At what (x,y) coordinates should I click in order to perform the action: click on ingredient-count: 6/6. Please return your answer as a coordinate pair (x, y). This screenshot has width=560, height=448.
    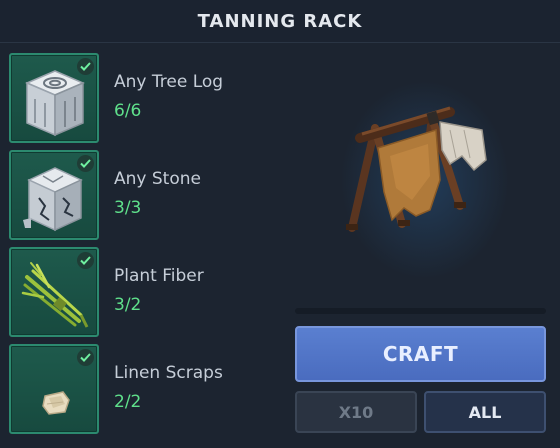
    Looking at the image, I should click on (128, 111).